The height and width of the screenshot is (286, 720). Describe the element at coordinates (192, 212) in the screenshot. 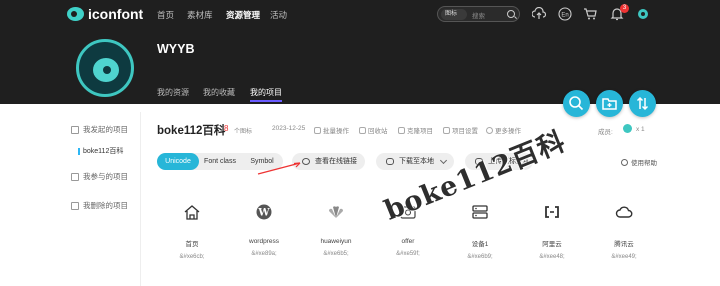

I see `home-icon` at that location.